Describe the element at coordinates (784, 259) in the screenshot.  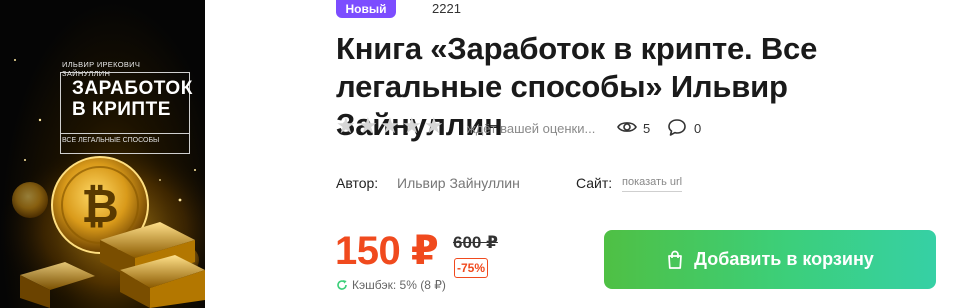
I see `add-to-cart-label: Добавить в корзину` at that location.